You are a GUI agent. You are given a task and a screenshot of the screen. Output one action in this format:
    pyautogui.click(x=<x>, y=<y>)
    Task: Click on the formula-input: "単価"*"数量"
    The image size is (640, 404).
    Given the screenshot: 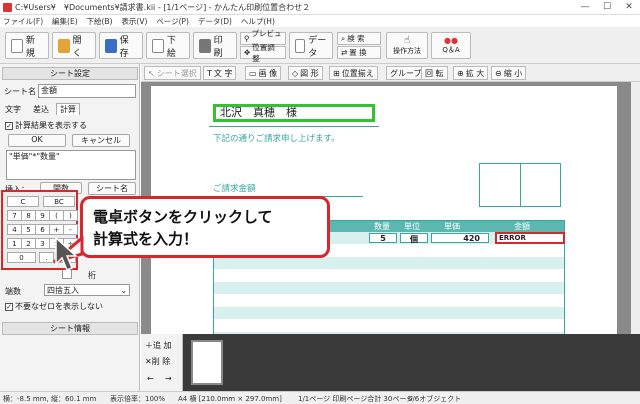 What is the action you would take?
    pyautogui.click(x=71, y=165)
    